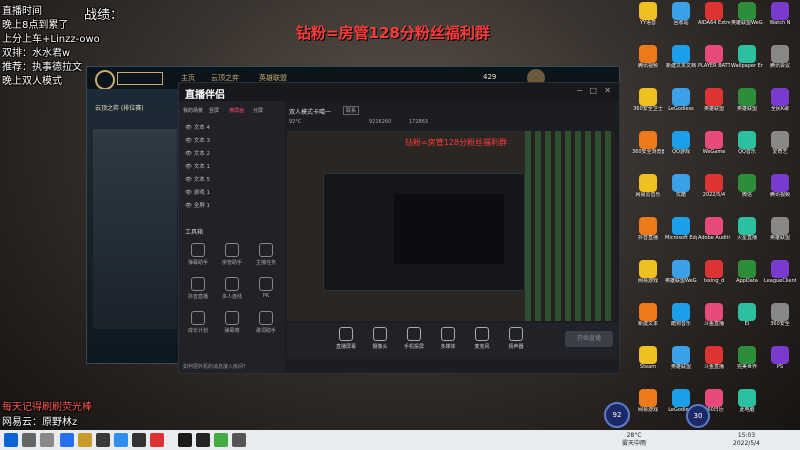 This screenshot has height=450, width=800. I want to click on desktop-icon: 抖音直播, so click(648, 234).